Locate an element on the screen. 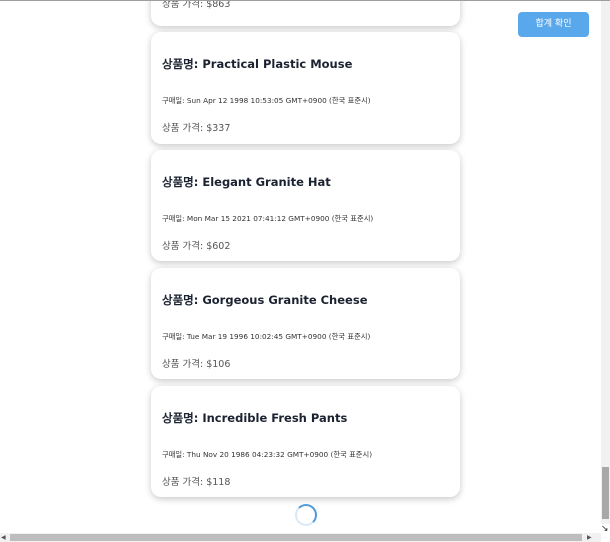 Image resolution: width=610 pixels, height=542 pixels. resize-handle: ↘ is located at coordinates (605, 533).